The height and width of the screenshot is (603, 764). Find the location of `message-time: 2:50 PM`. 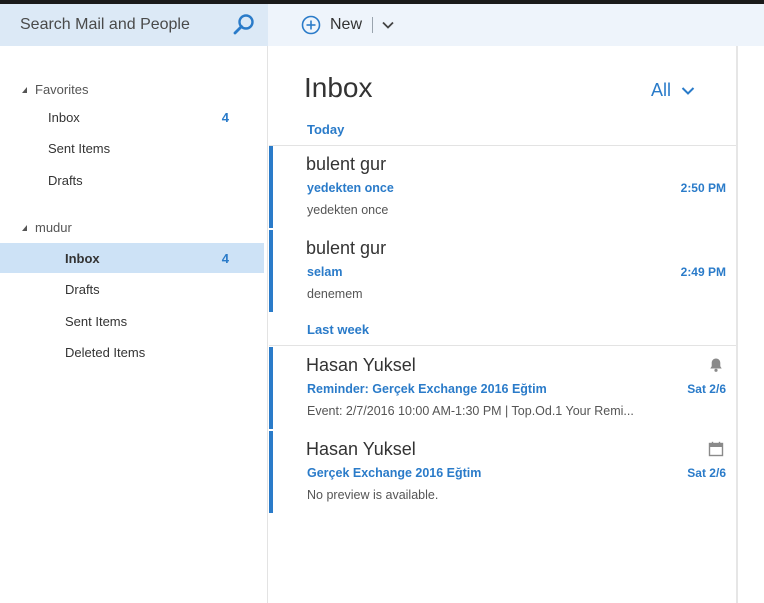

message-time: 2:50 PM is located at coordinates (703, 188).